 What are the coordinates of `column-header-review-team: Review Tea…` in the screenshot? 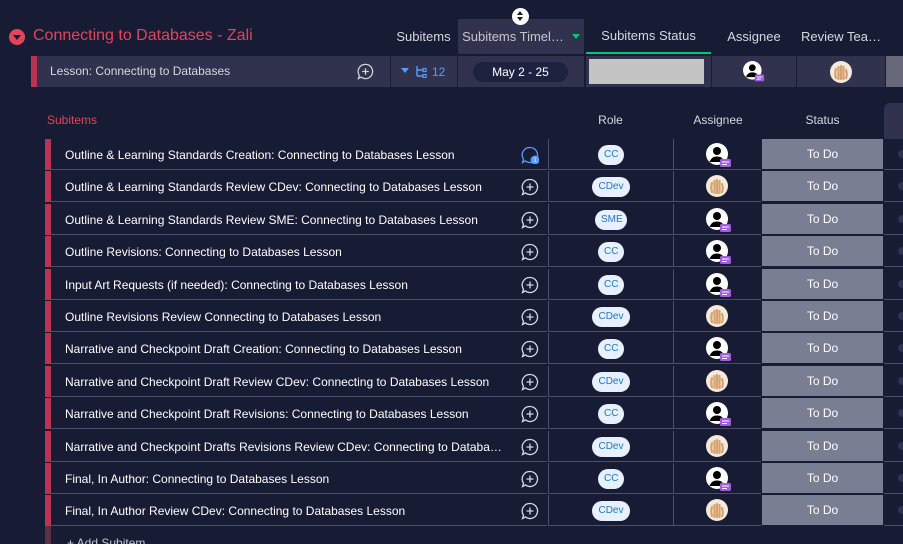 It's located at (841, 36).